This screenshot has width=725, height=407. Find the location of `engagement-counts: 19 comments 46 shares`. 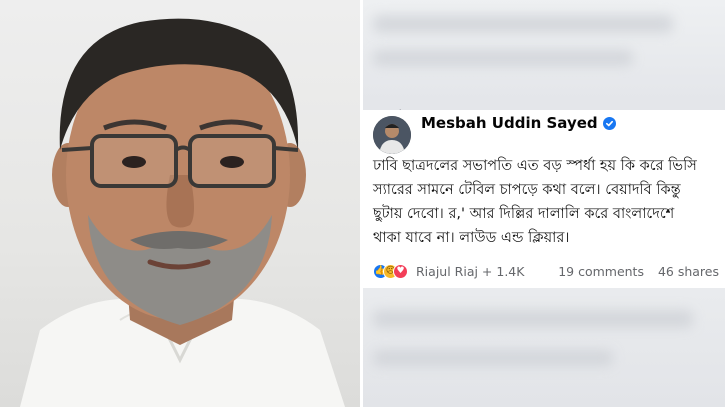

engagement-counts: 19 comments 46 shares is located at coordinates (633, 271).